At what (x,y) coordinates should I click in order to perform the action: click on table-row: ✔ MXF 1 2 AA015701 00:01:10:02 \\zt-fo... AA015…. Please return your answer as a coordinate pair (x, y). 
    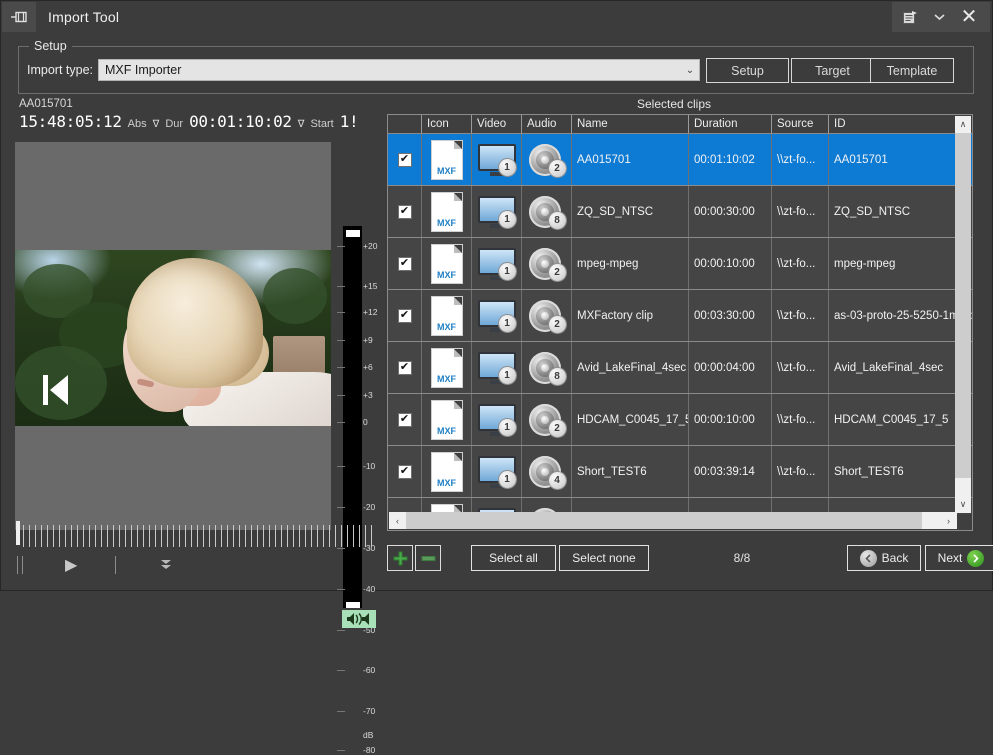
    Looking at the image, I should click on (680, 160).